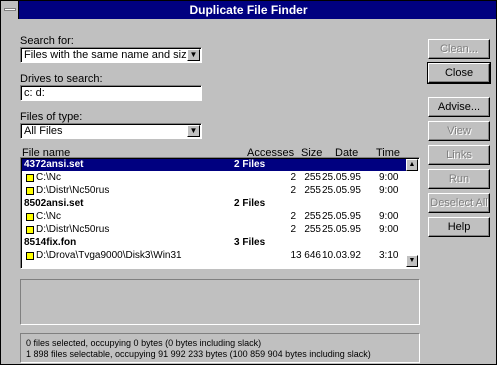 The image size is (497, 365). I want to click on scroll-up-arrow-icon: ▲, so click(412, 165).